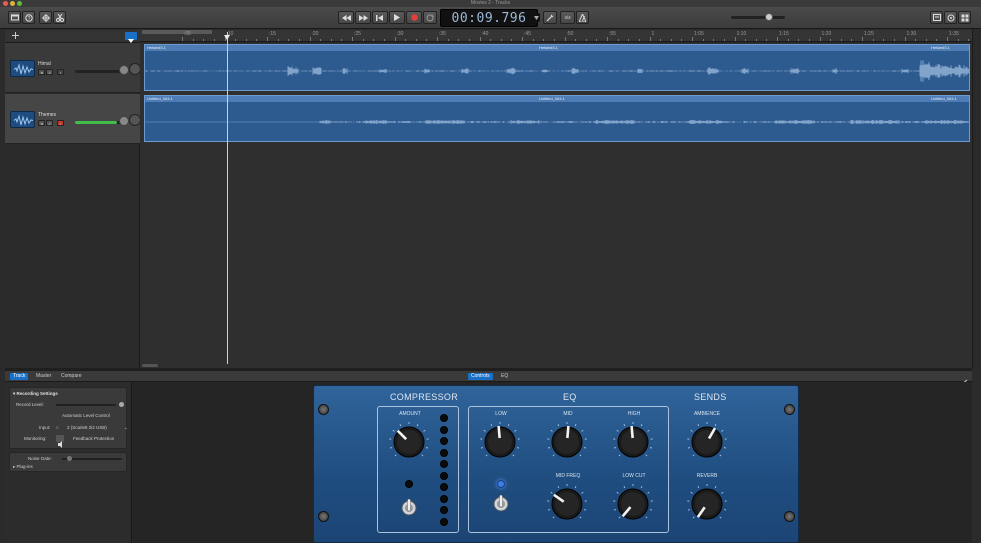 Image resolution: width=981 pixels, height=543 pixels. I want to click on recording-settings-header: ▾ Recording Settings, so click(35, 394).